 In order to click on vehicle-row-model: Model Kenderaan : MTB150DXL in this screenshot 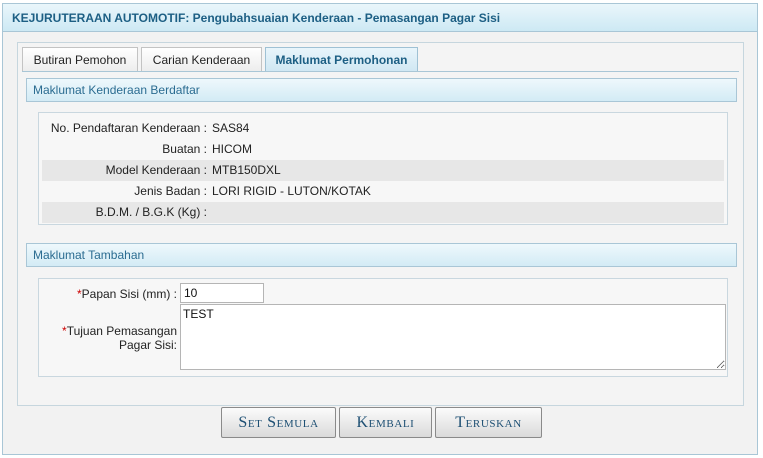, I will do `click(383, 170)`.